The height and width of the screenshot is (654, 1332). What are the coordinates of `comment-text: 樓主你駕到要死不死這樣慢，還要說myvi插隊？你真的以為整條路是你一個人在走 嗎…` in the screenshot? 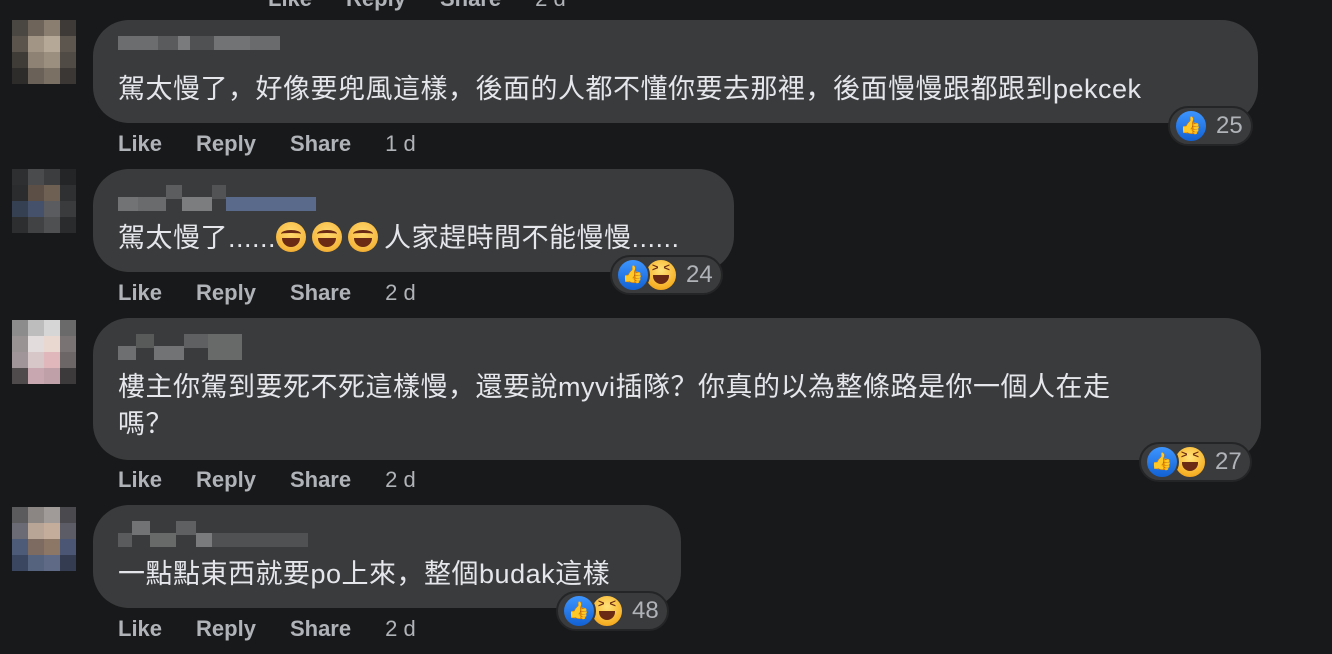 It's located at (614, 405).